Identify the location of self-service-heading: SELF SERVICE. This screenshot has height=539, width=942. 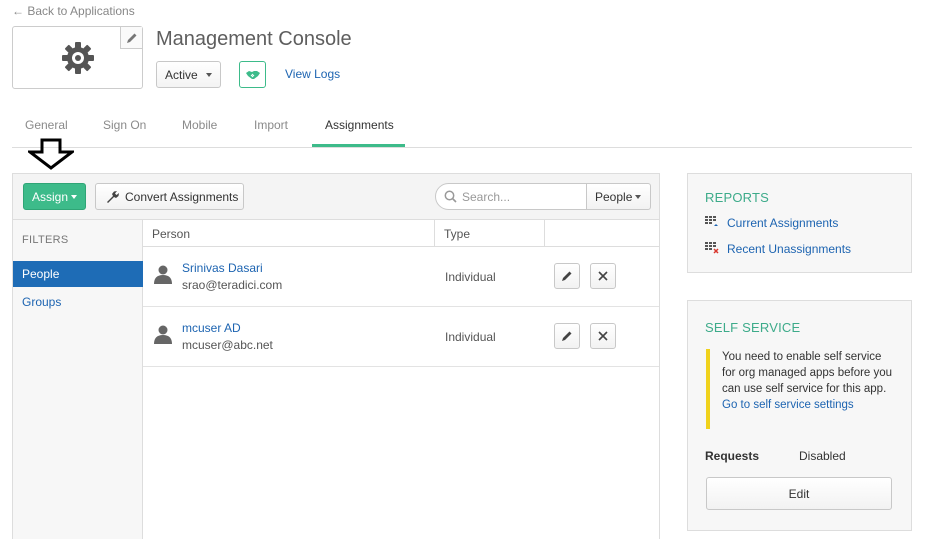
(753, 327).